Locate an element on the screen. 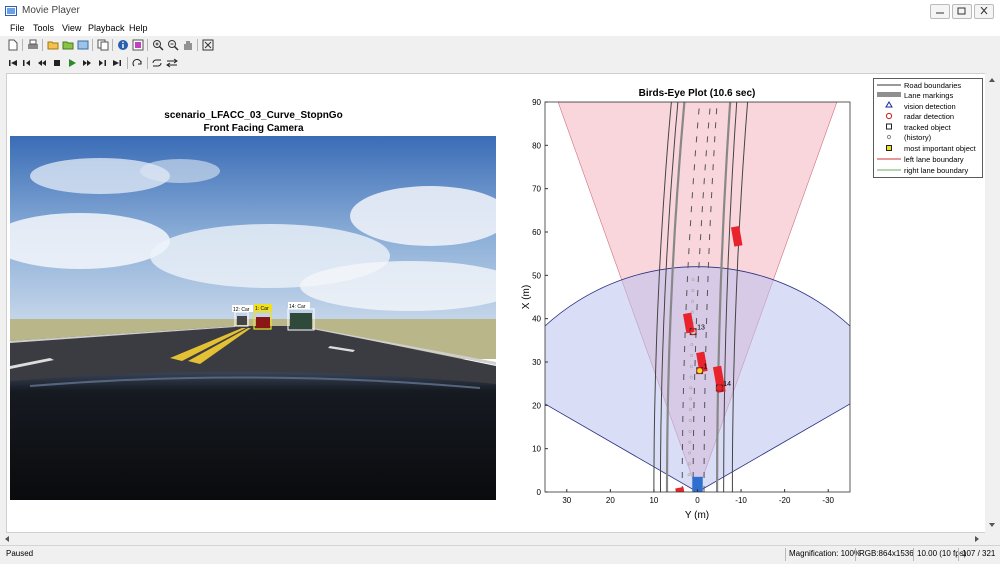 Image resolution: width=1000 pixels, height=564 pixels. important-object-marker is located at coordinates (889, 148).